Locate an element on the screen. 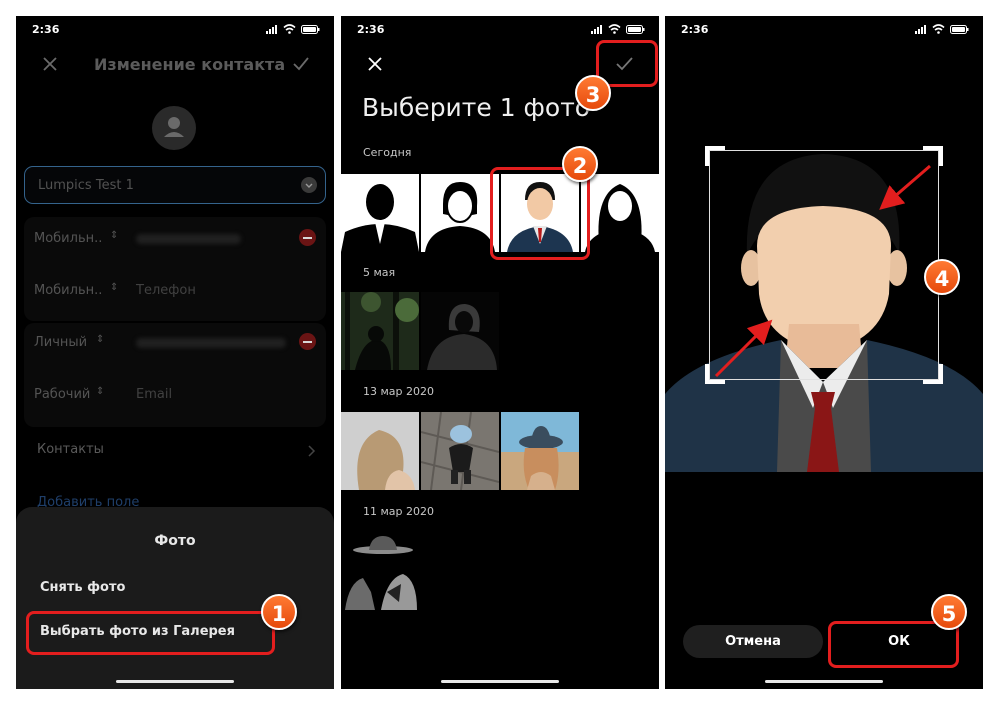  section-mar13: 13 мар 2020 is located at coordinates (399, 391).